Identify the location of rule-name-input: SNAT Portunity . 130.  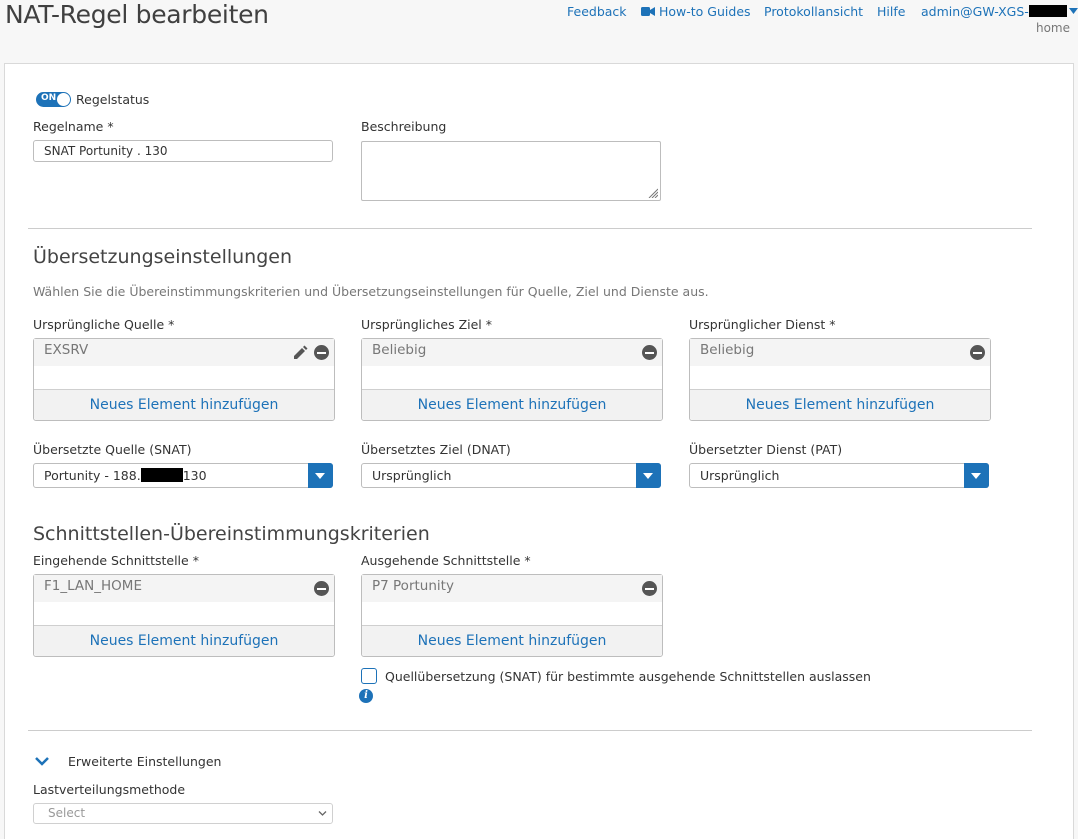
(183, 151).